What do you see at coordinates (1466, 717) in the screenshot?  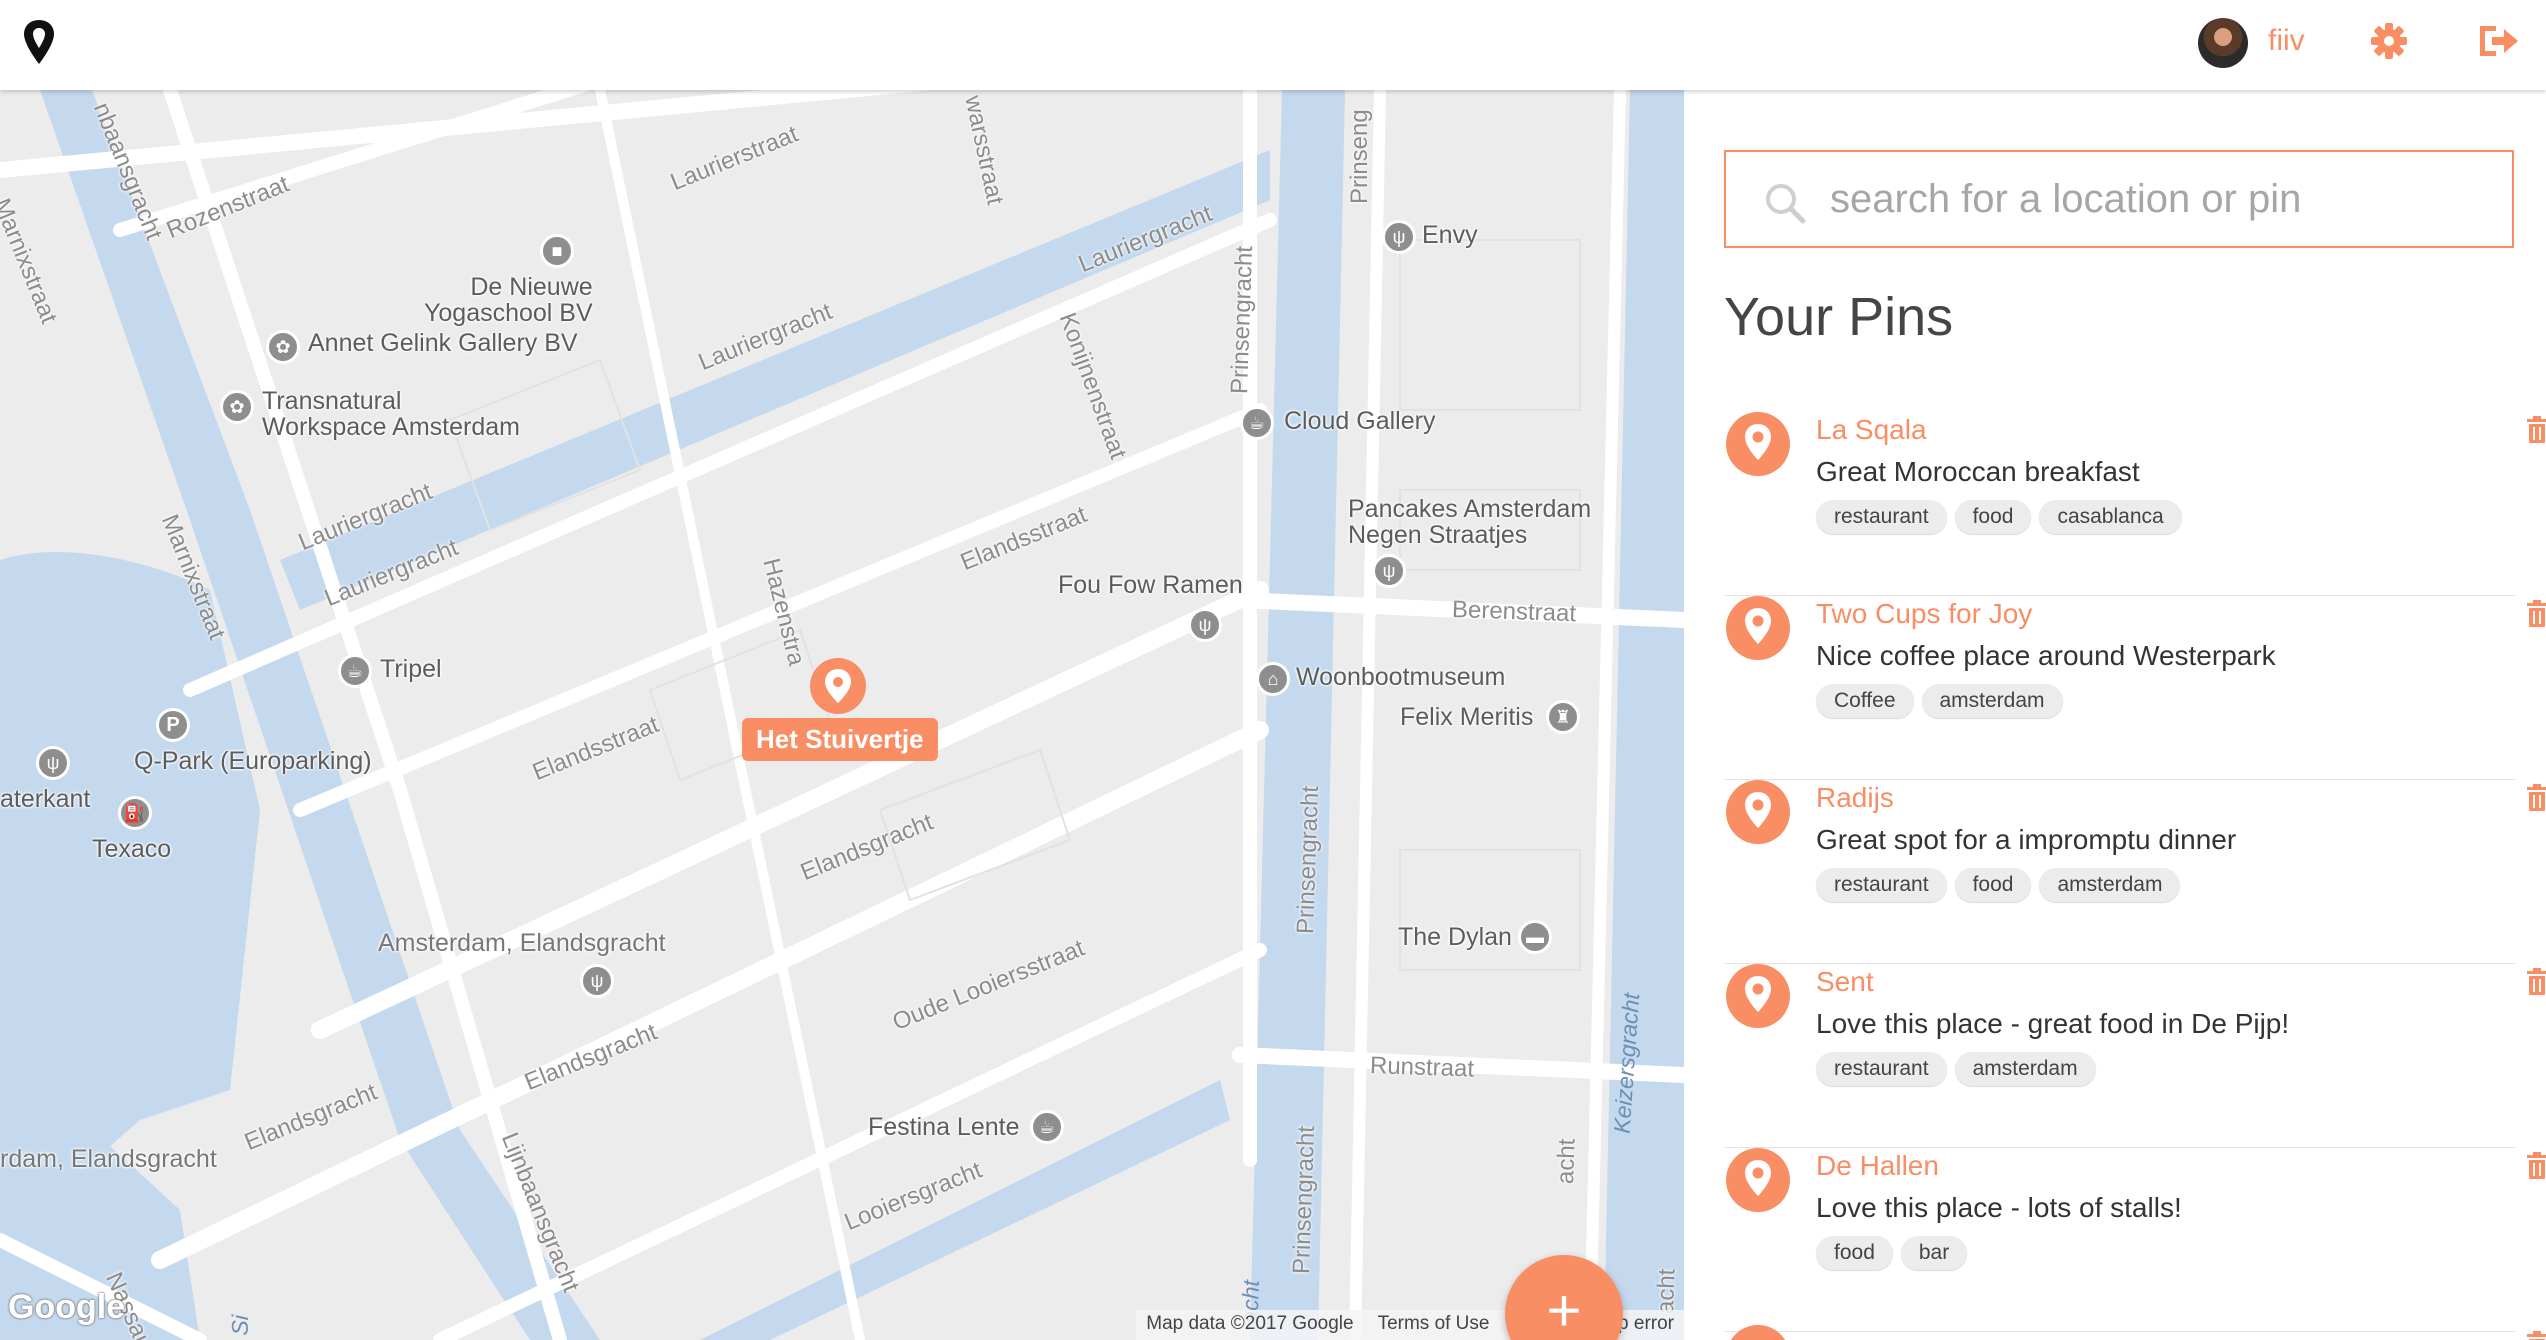 I see `poi-label: Felix Meritis` at bounding box center [1466, 717].